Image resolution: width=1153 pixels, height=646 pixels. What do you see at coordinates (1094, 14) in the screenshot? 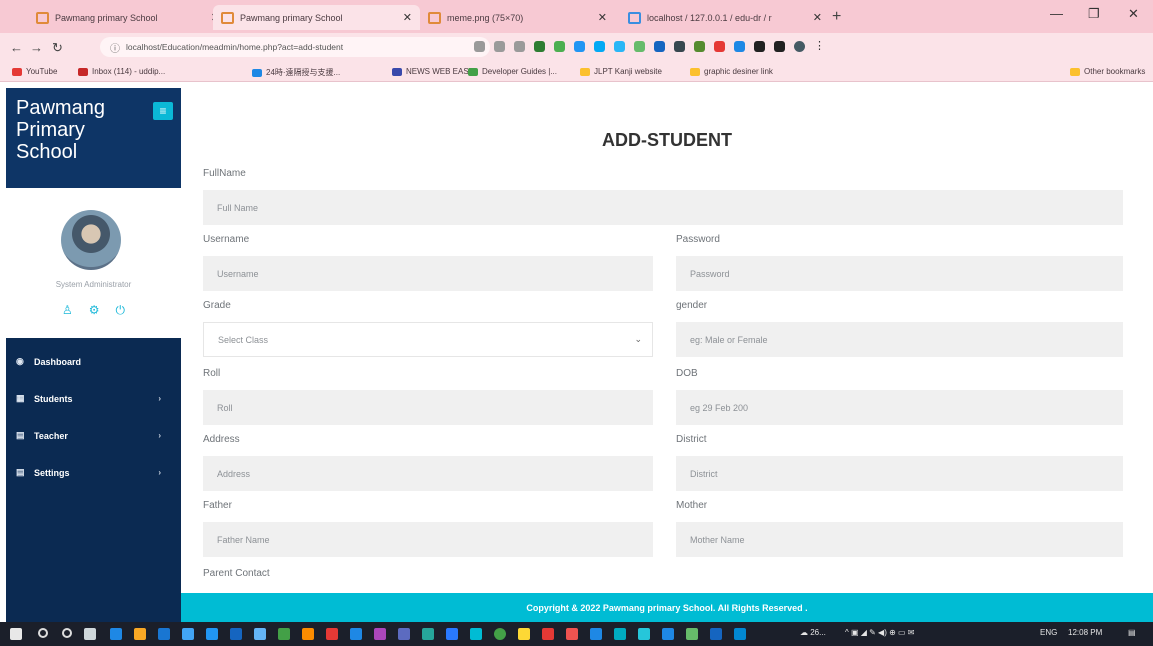
I see `maximize-icon: ❐` at bounding box center [1094, 14].